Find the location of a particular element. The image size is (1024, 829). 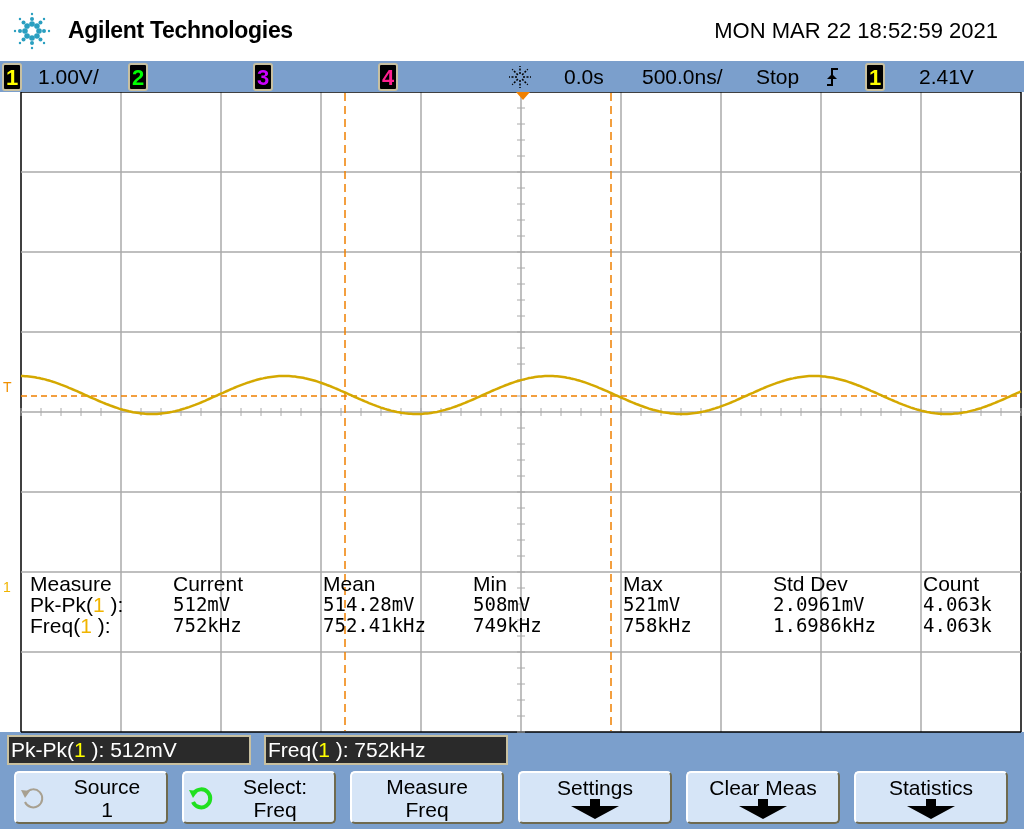

channel-scale: 1.00V/ is located at coordinates (68, 76).